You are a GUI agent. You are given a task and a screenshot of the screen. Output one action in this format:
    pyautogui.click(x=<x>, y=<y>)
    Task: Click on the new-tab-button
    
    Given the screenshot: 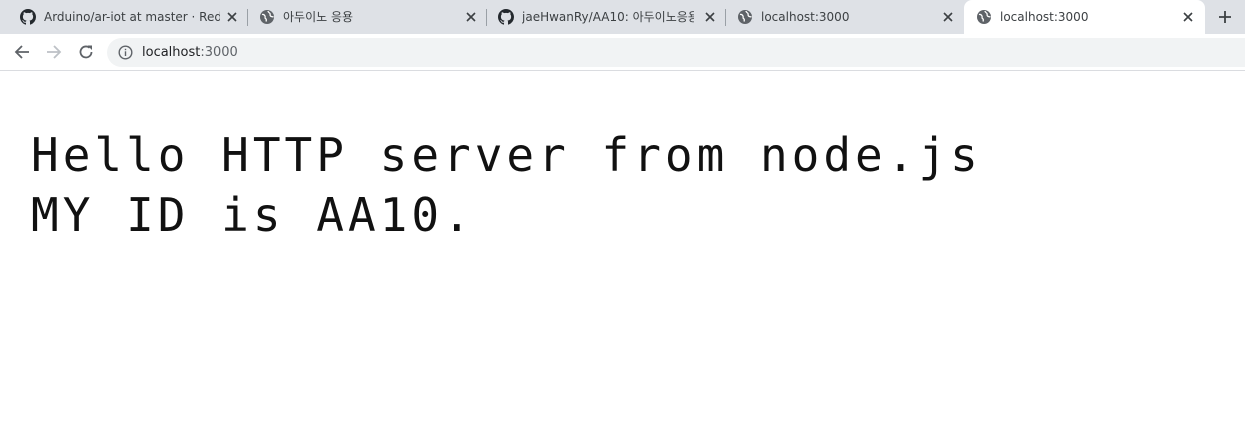 What is the action you would take?
    pyautogui.click(x=1225, y=17)
    